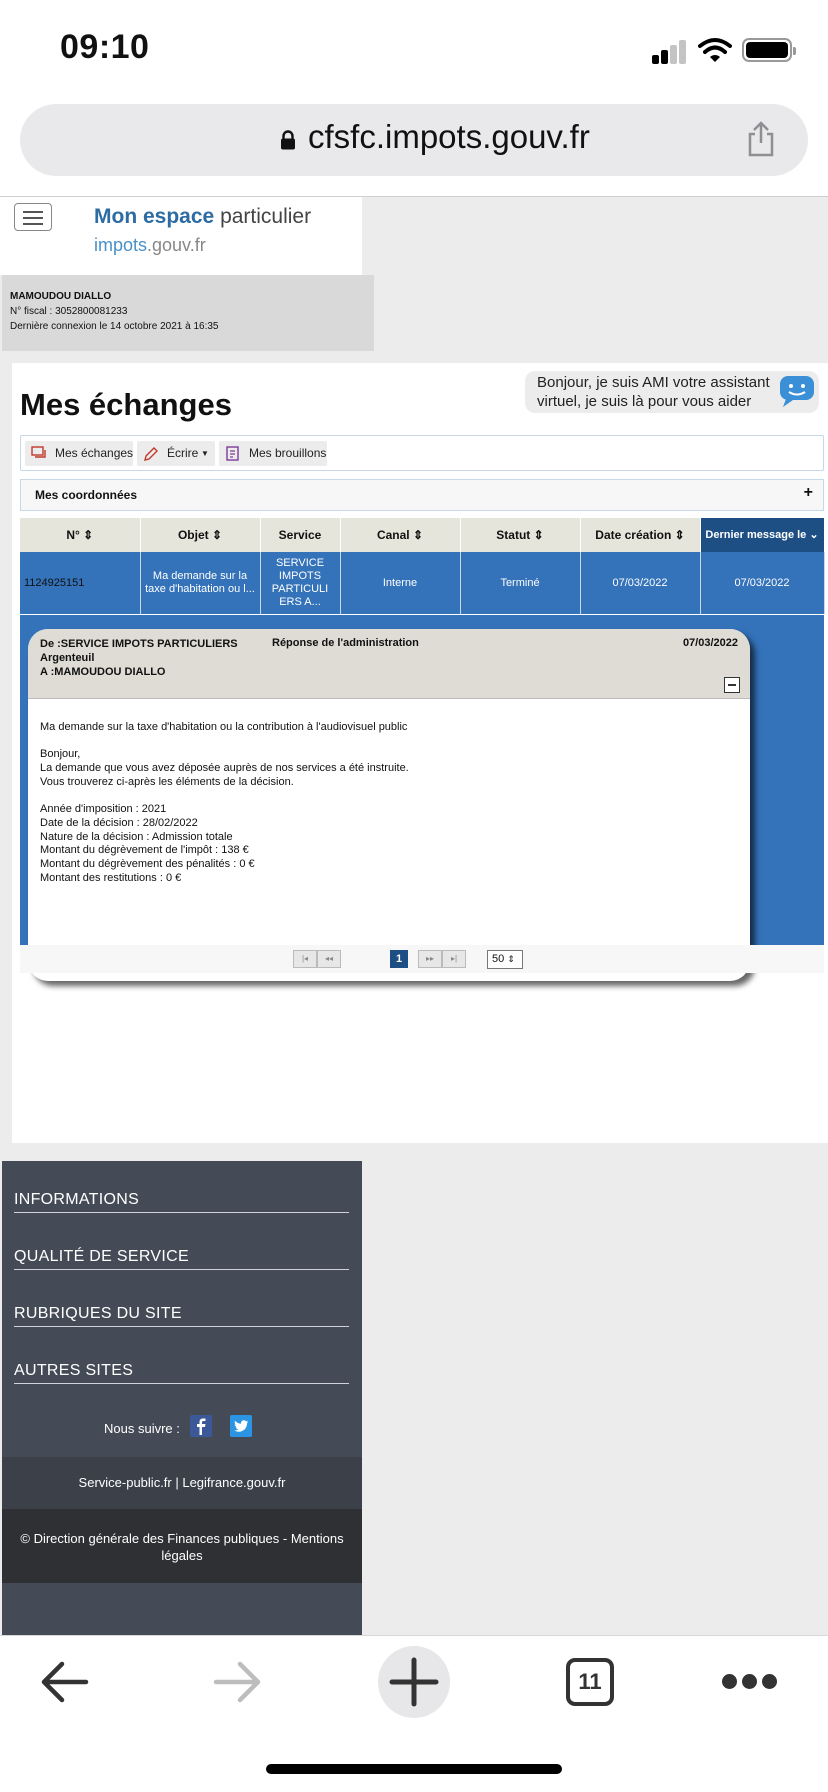 Image resolution: width=828 pixels, height=1792 pixels. Describe the element at coordinates (422, 453) in the screenshot. I see `messages-toolbar: Mes échanges Écrire ▼ Mes brouillons` at that location.